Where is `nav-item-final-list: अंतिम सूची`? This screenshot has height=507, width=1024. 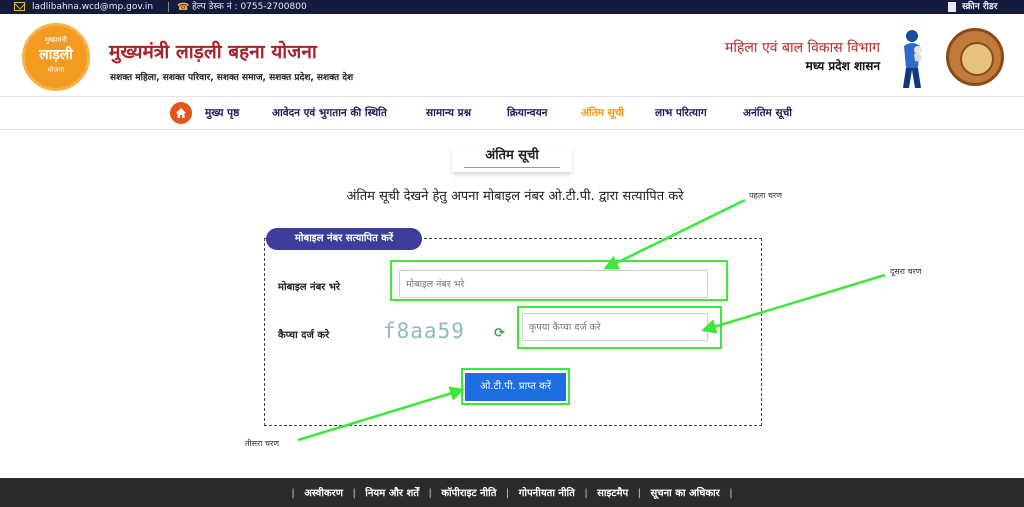 nav-item-final-list: अंतिम सूची is located at coordinates (602, 113).